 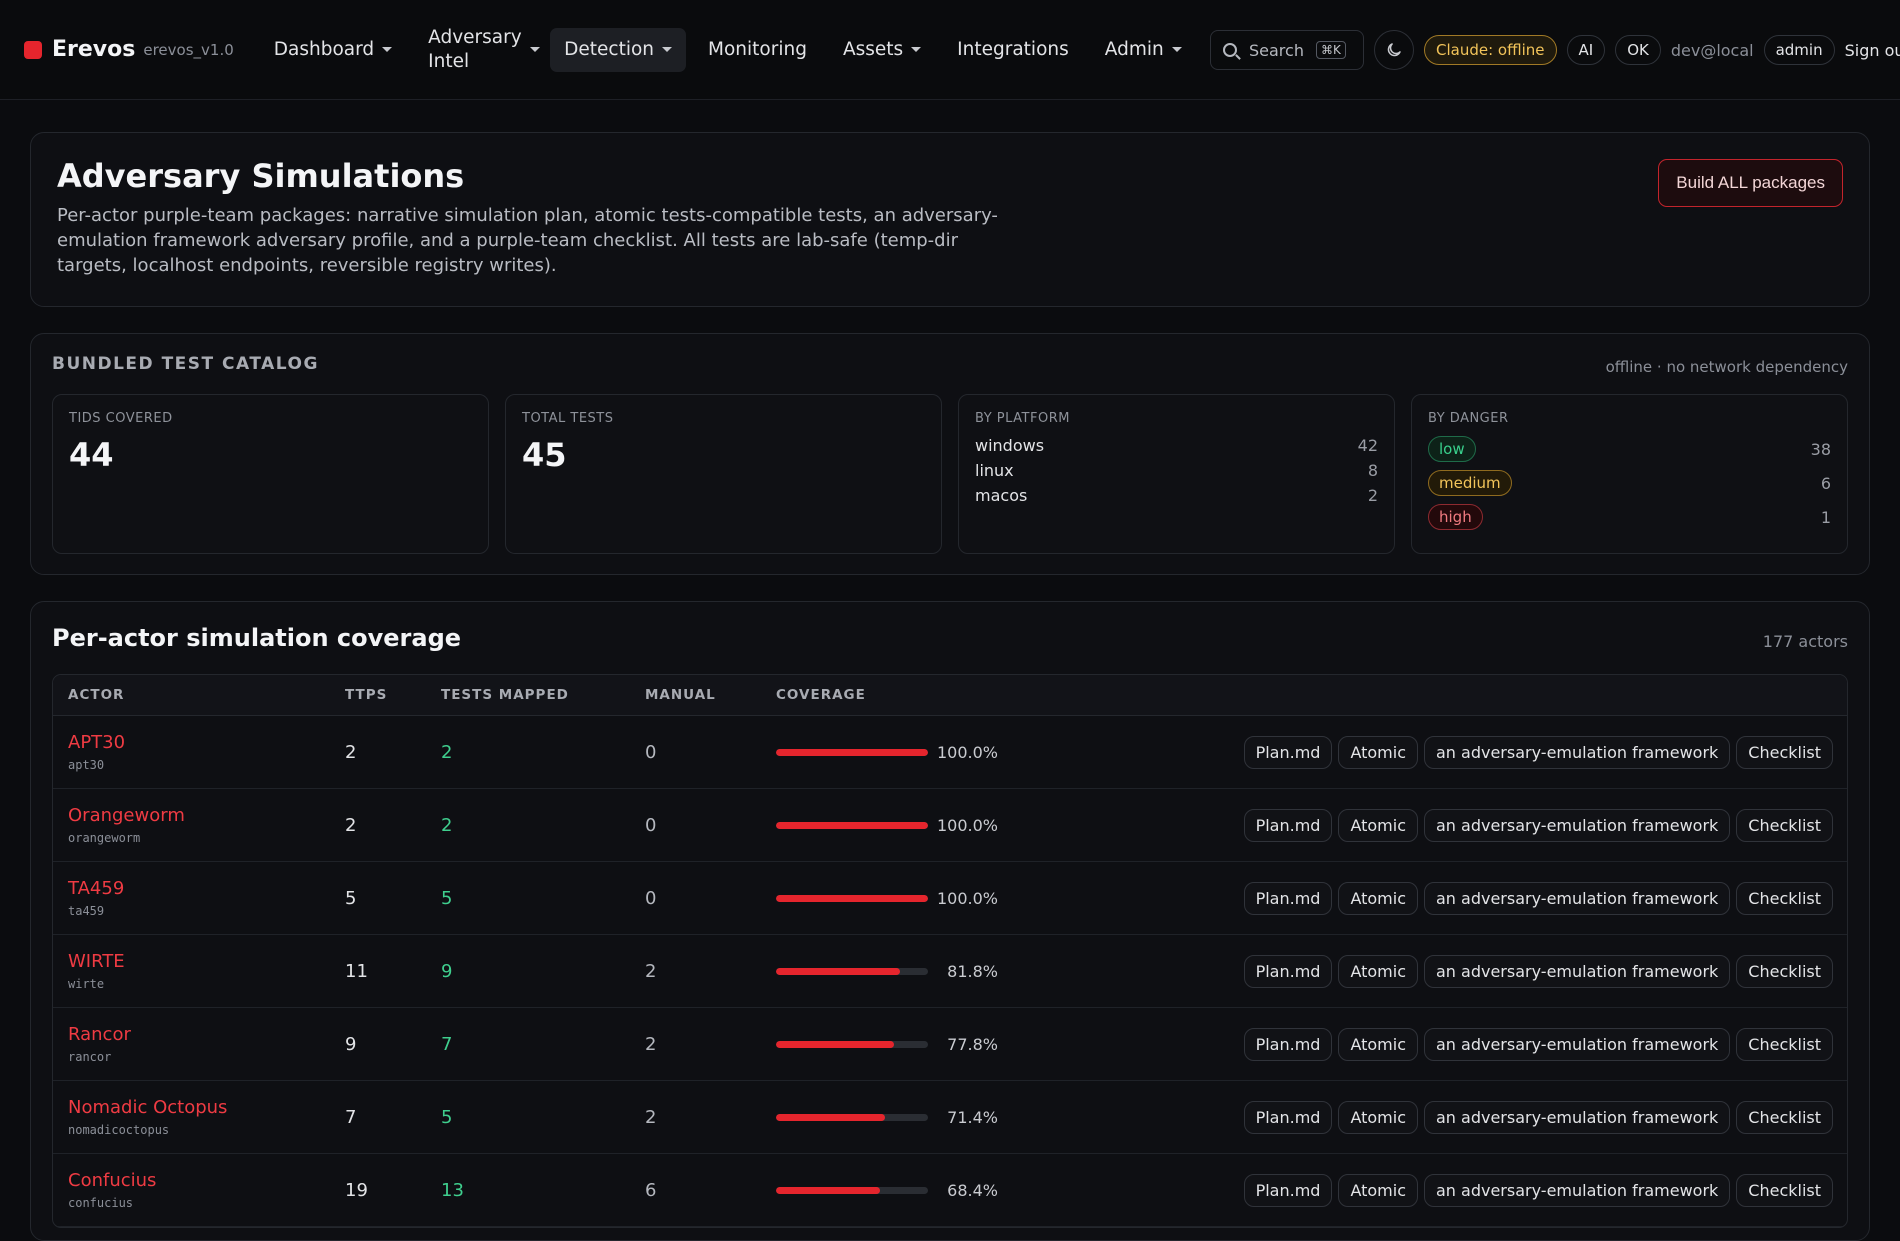 I want to click on coverage-percent: 71.4%, so click(x=972, y=1117).